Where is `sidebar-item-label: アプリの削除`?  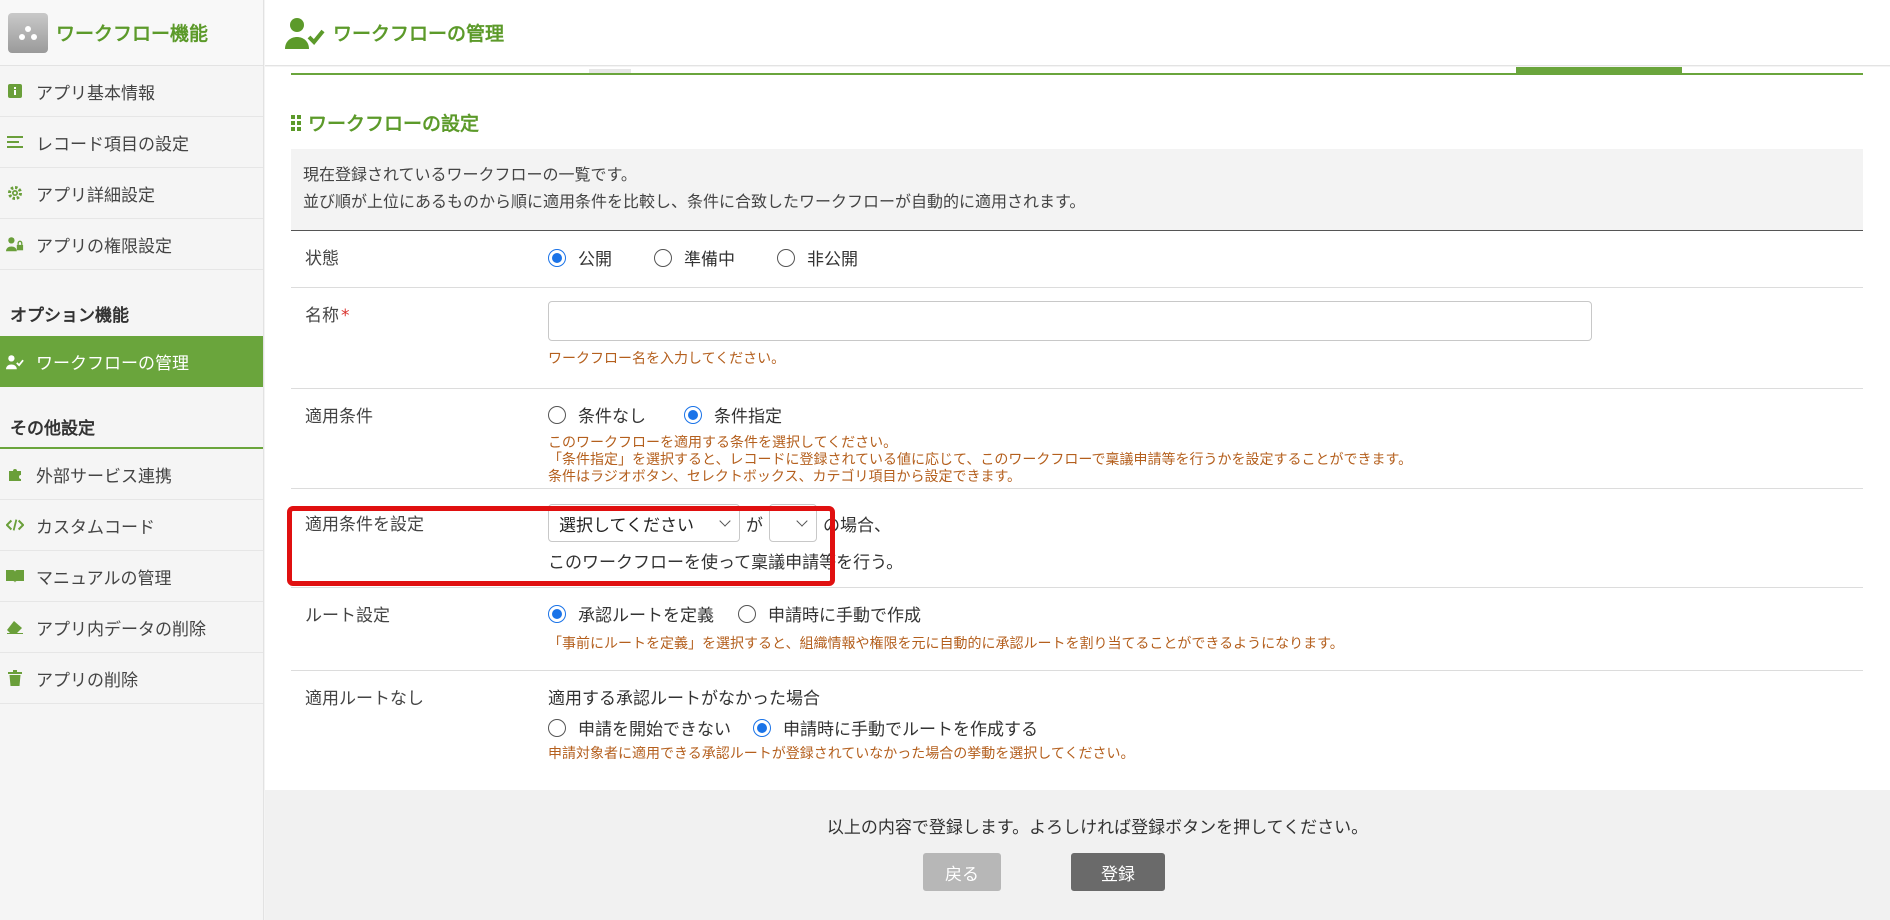 sidebar-item-label: アプリの削除 is located at coordinates (87, 680).